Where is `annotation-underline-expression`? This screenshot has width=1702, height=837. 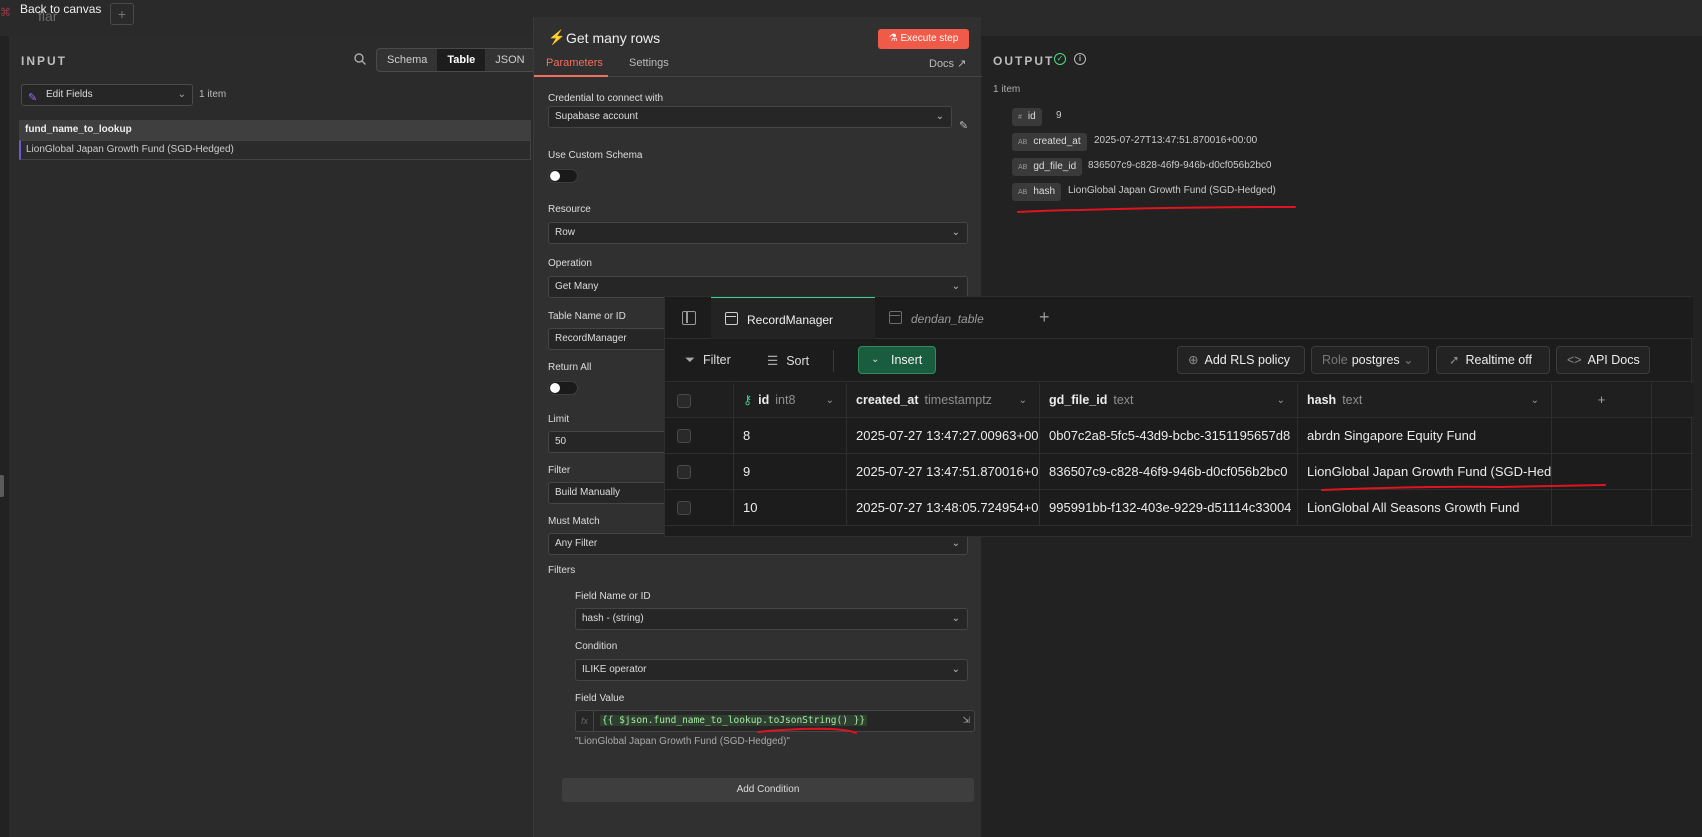
annotation-underline-expression is located at coordinates (807, 730).